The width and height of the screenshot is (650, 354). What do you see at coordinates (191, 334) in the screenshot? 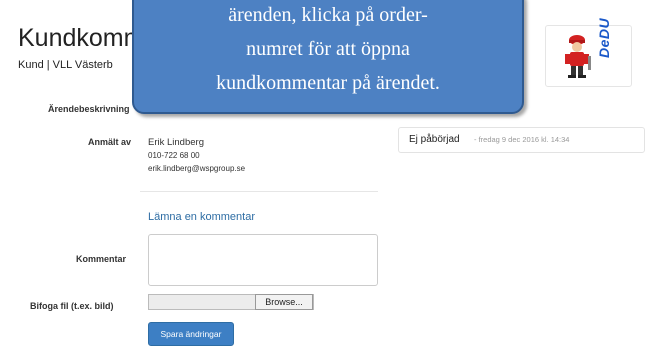
I see `save-changes-button: Spara ändringar` at bounding box center [191, 334].